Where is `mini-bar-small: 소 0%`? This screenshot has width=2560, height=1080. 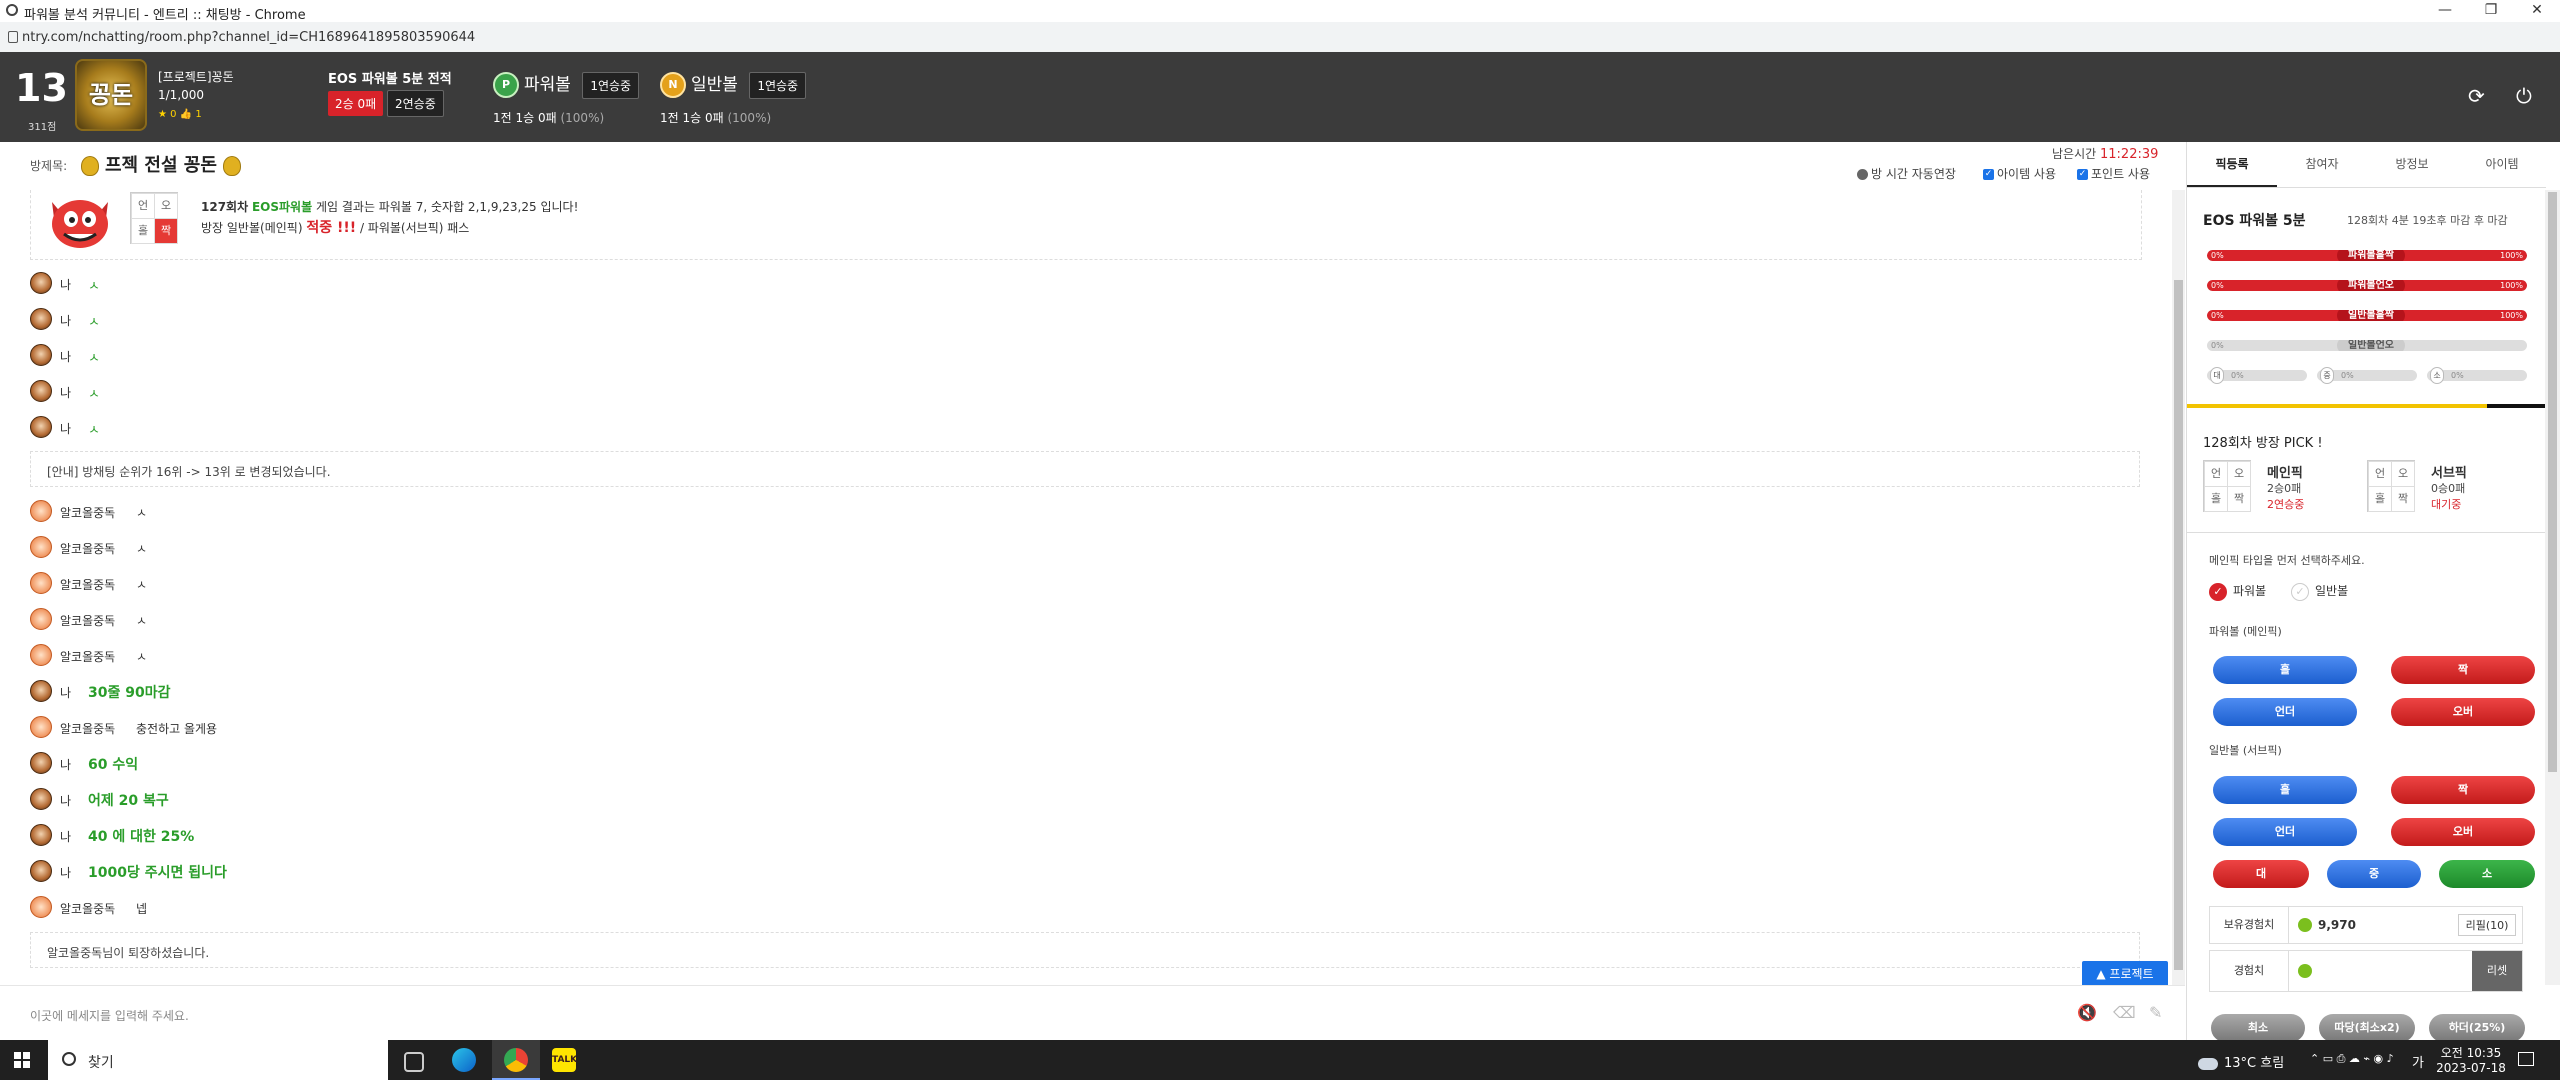 mini-bar-small: 소 0% is located at coordinates (2477, 375).